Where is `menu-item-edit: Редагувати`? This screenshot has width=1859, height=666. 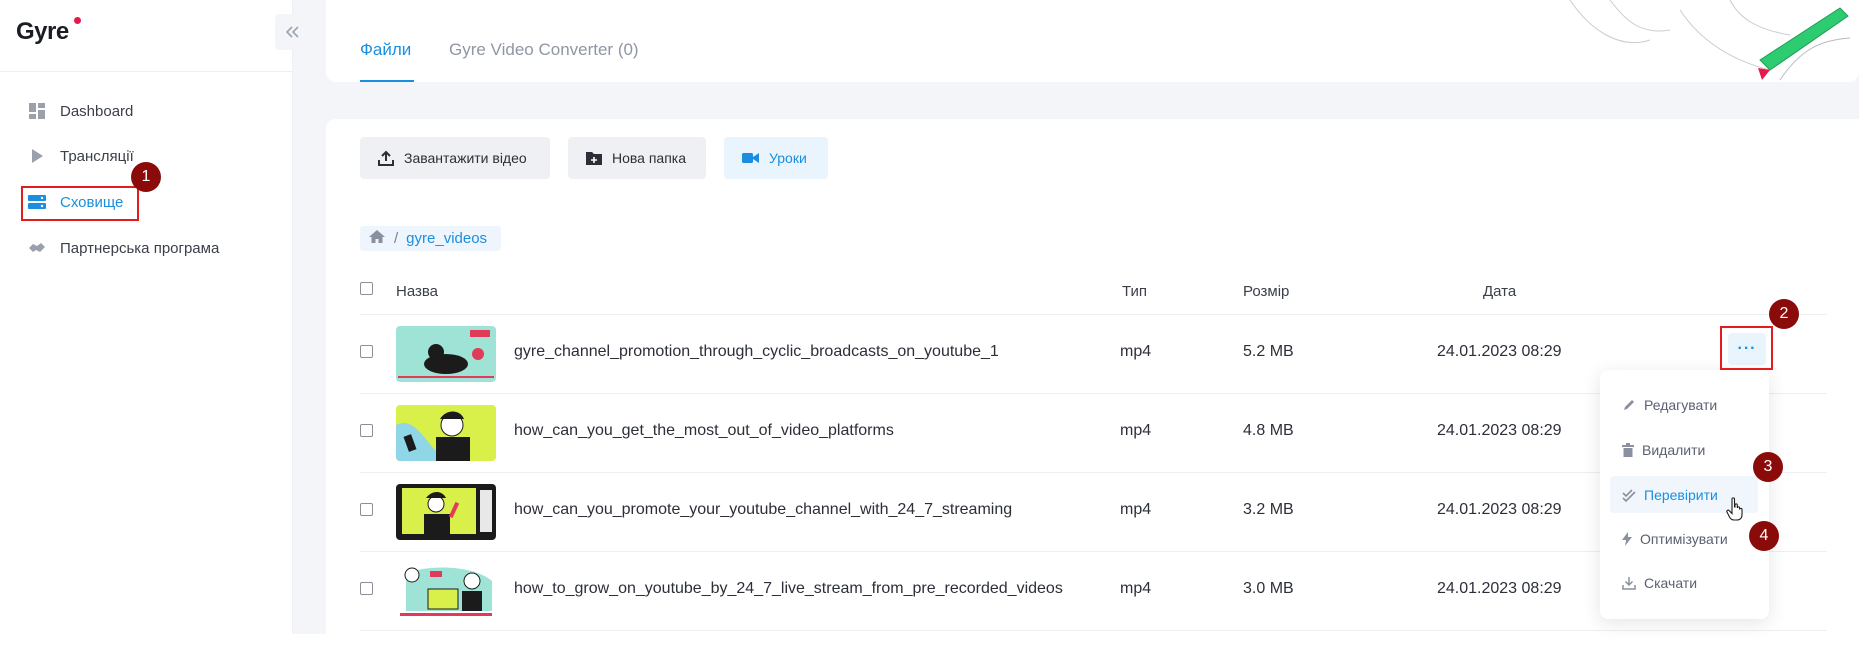
menu-item-edit: Редагувати is located at coordinates (1684, 404).